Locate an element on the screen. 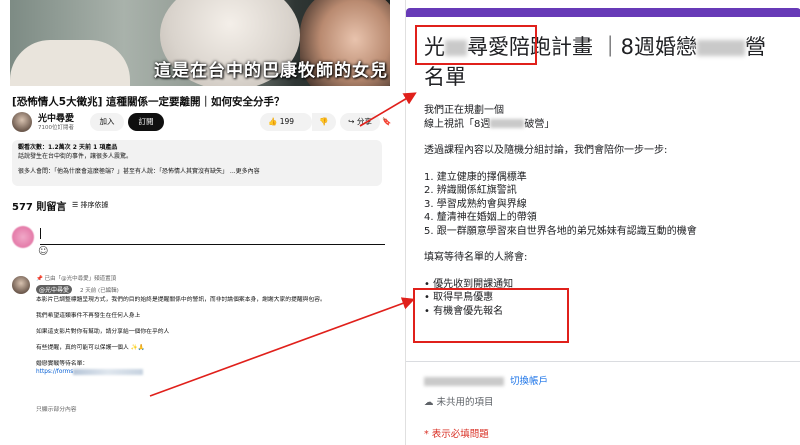  account-row: 切換帳戶 is located at coordinates (486, 380).